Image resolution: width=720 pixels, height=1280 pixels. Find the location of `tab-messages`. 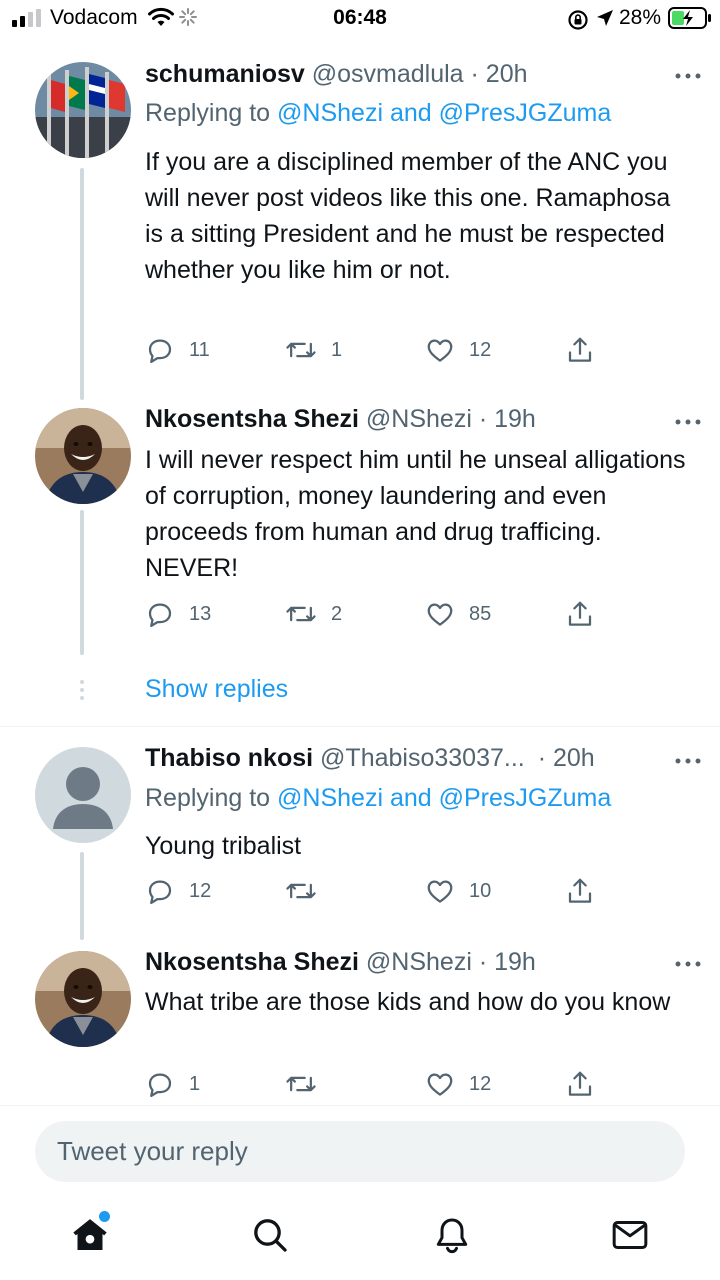

tab-messages is located at coordinates (630, 1235).